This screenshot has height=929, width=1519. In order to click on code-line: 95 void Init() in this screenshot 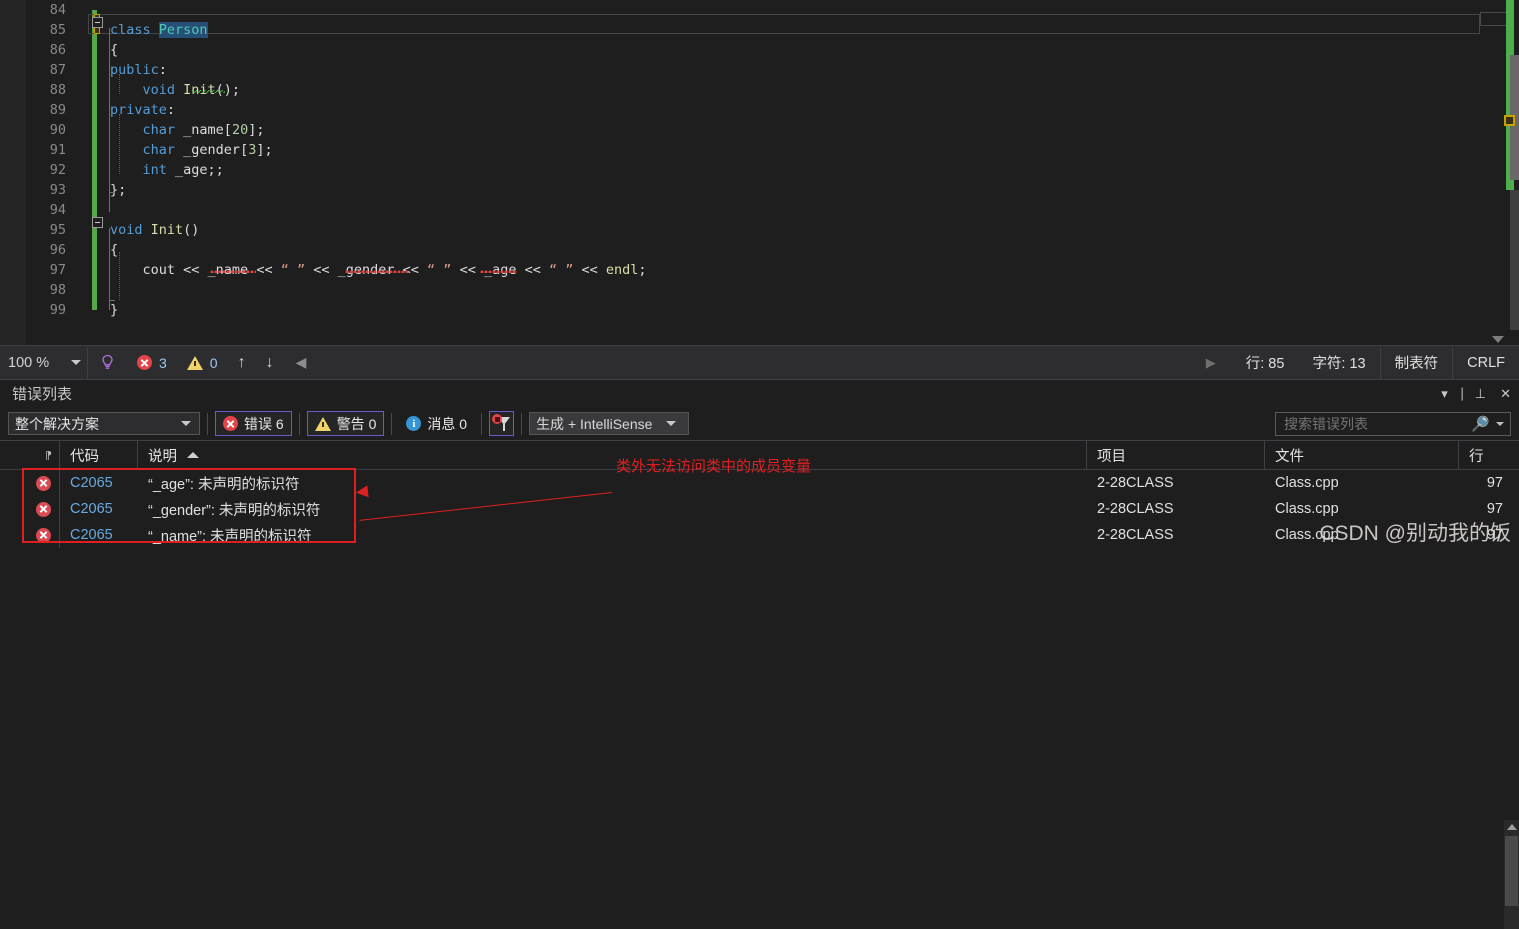, I will do `click(765, 230)`.